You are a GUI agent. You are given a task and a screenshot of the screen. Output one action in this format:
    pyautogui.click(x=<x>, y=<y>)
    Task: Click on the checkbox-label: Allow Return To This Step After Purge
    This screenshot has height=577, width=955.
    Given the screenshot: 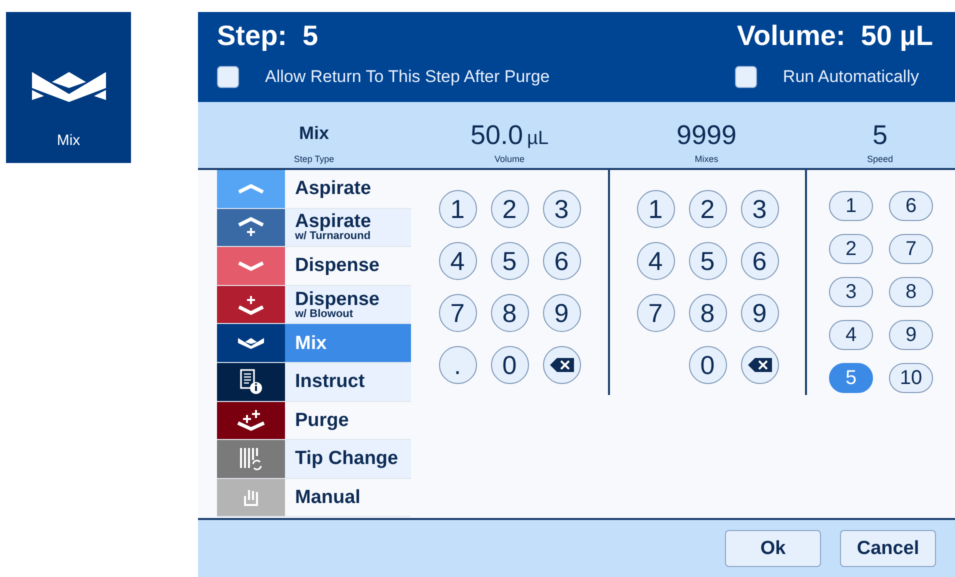 What is the action you would take?
    pyautogui.click(x=407, y=77)
    